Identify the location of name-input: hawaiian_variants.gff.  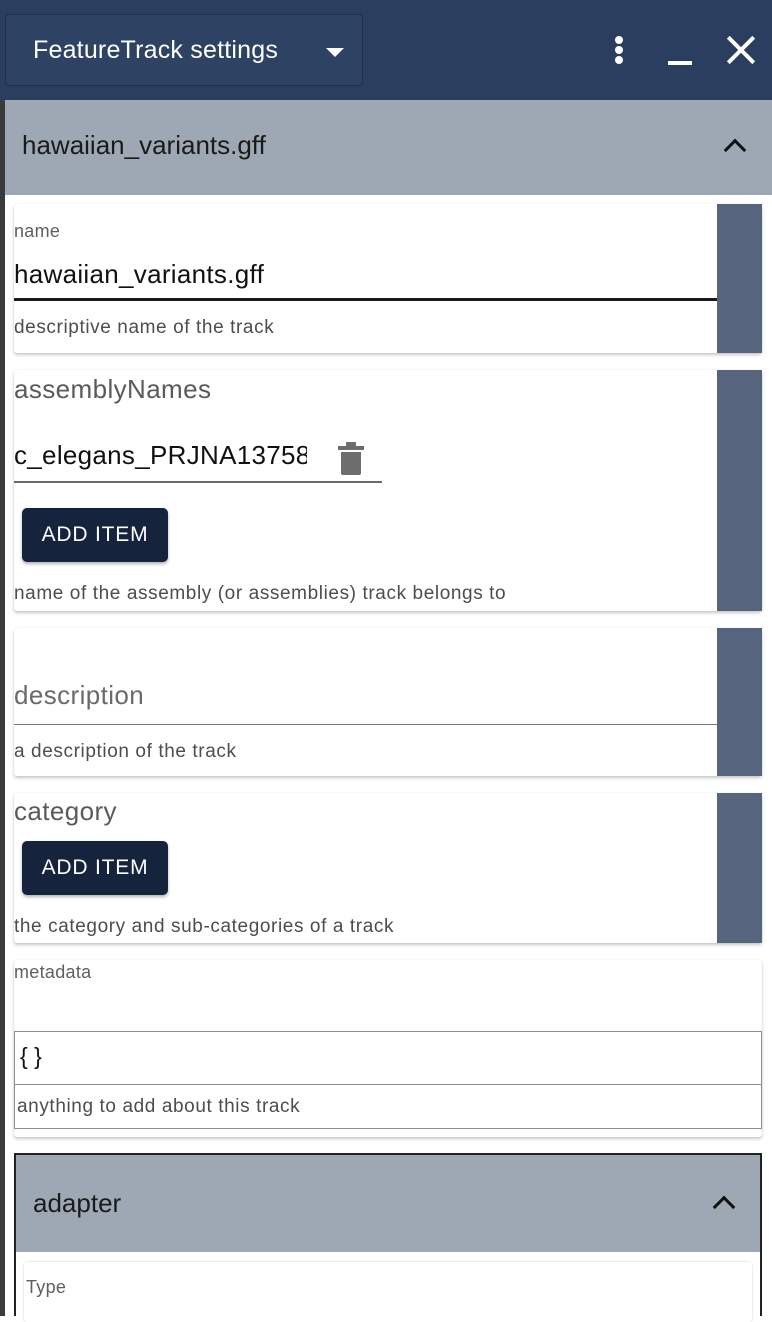
(364, 274).